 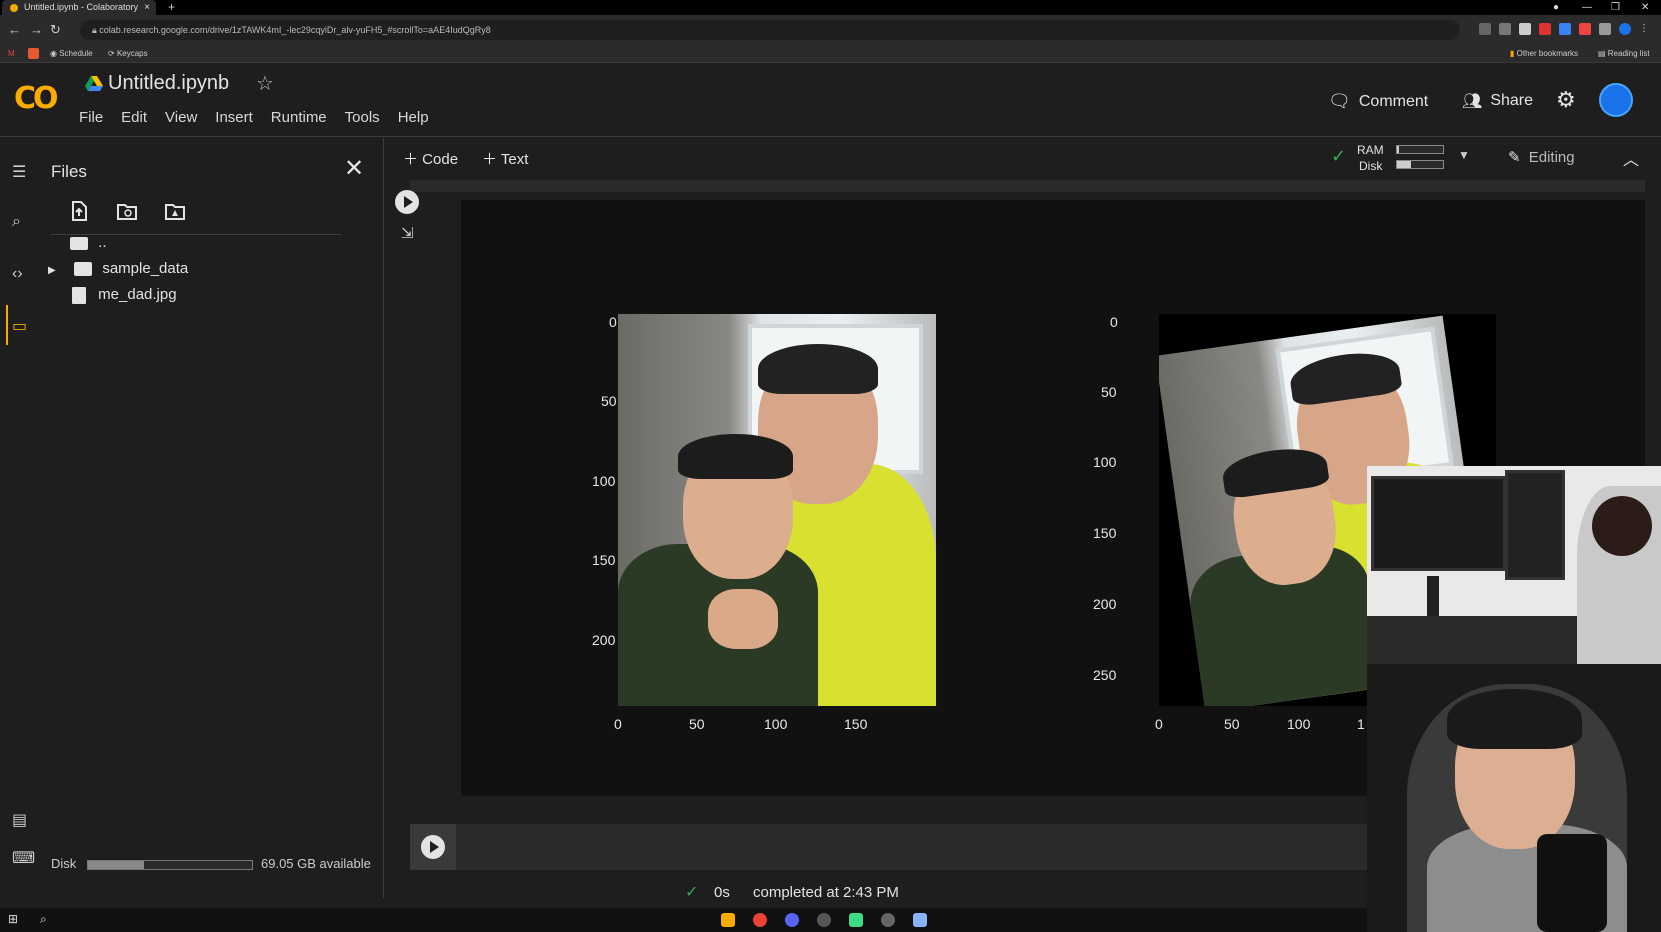 I want to click on y-tick-label: 250, so click(x=1105, y=675).